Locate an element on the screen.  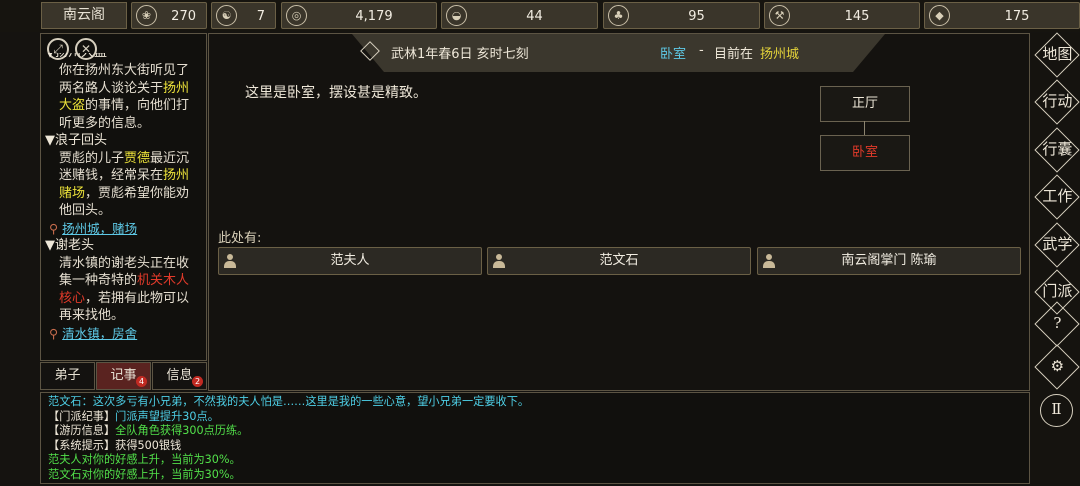
action-button: 行动 is located at coordinates (1057, 102).